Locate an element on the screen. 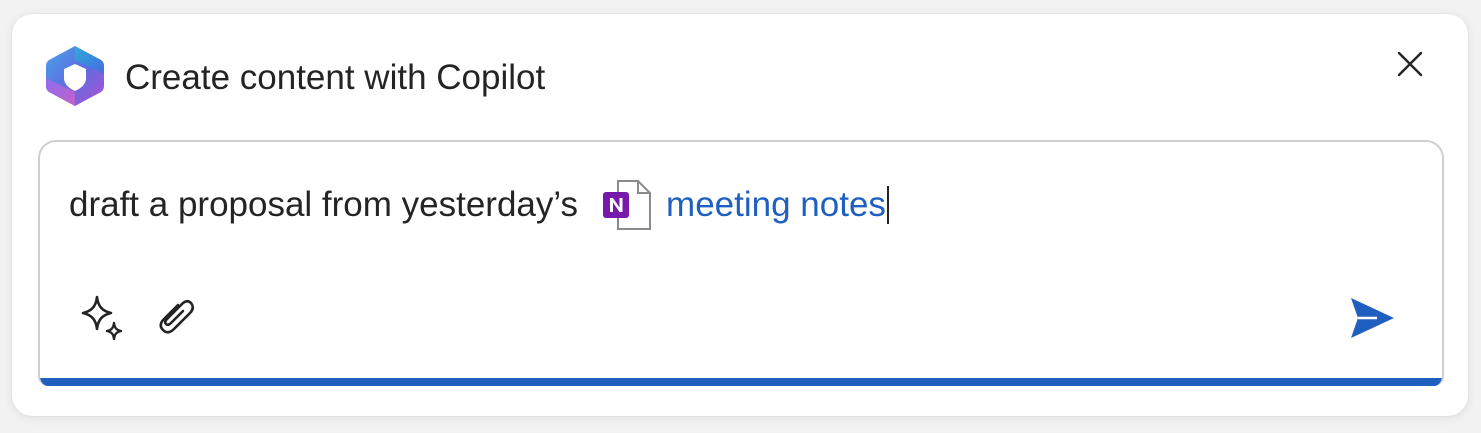 Image resolution: width=1481 pixels, height=433 pixels. copilot-logo is located at coordinates (75, 76).